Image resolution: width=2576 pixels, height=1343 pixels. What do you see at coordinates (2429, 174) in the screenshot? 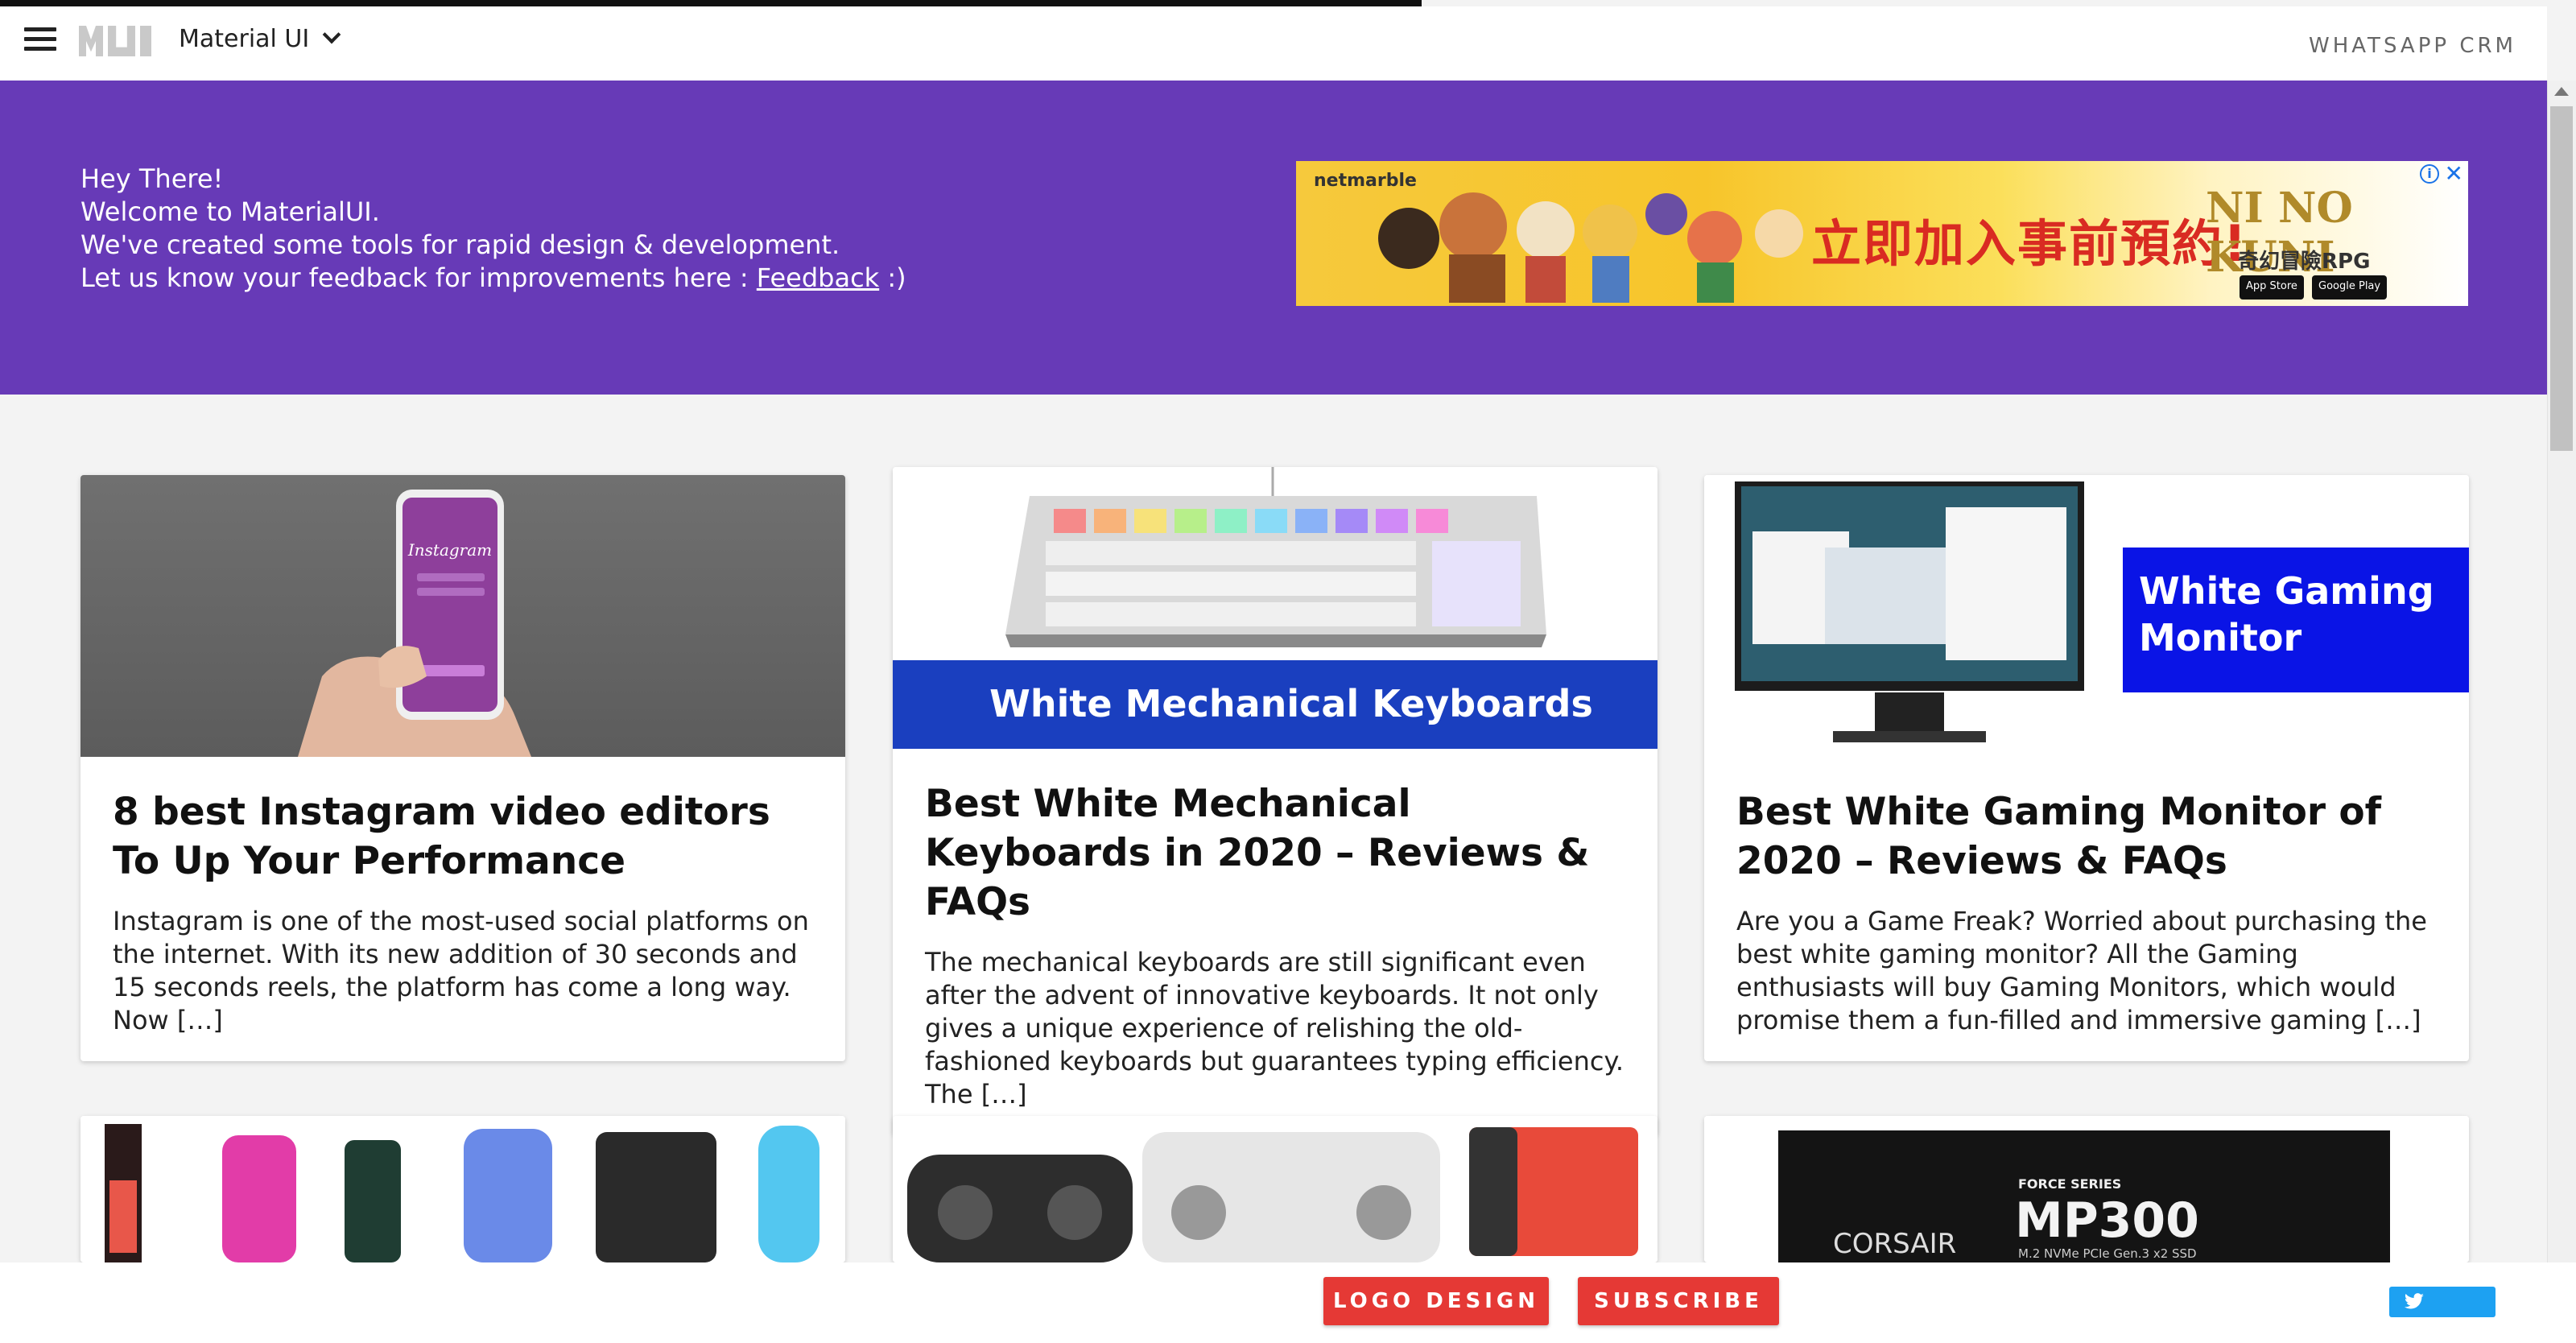
I see `ad-info-icon: i` at bounding box center [2429, 174].